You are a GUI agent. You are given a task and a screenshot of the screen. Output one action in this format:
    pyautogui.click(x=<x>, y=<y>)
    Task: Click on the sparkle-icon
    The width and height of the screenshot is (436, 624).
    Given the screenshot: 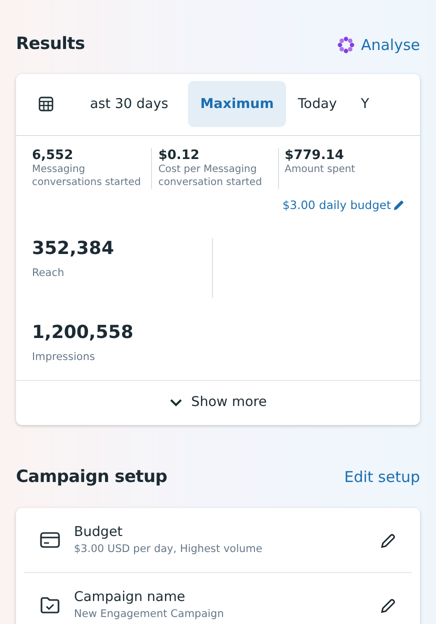 What is the action you would take?
    pyautogui.click(x=345, y=45)
    